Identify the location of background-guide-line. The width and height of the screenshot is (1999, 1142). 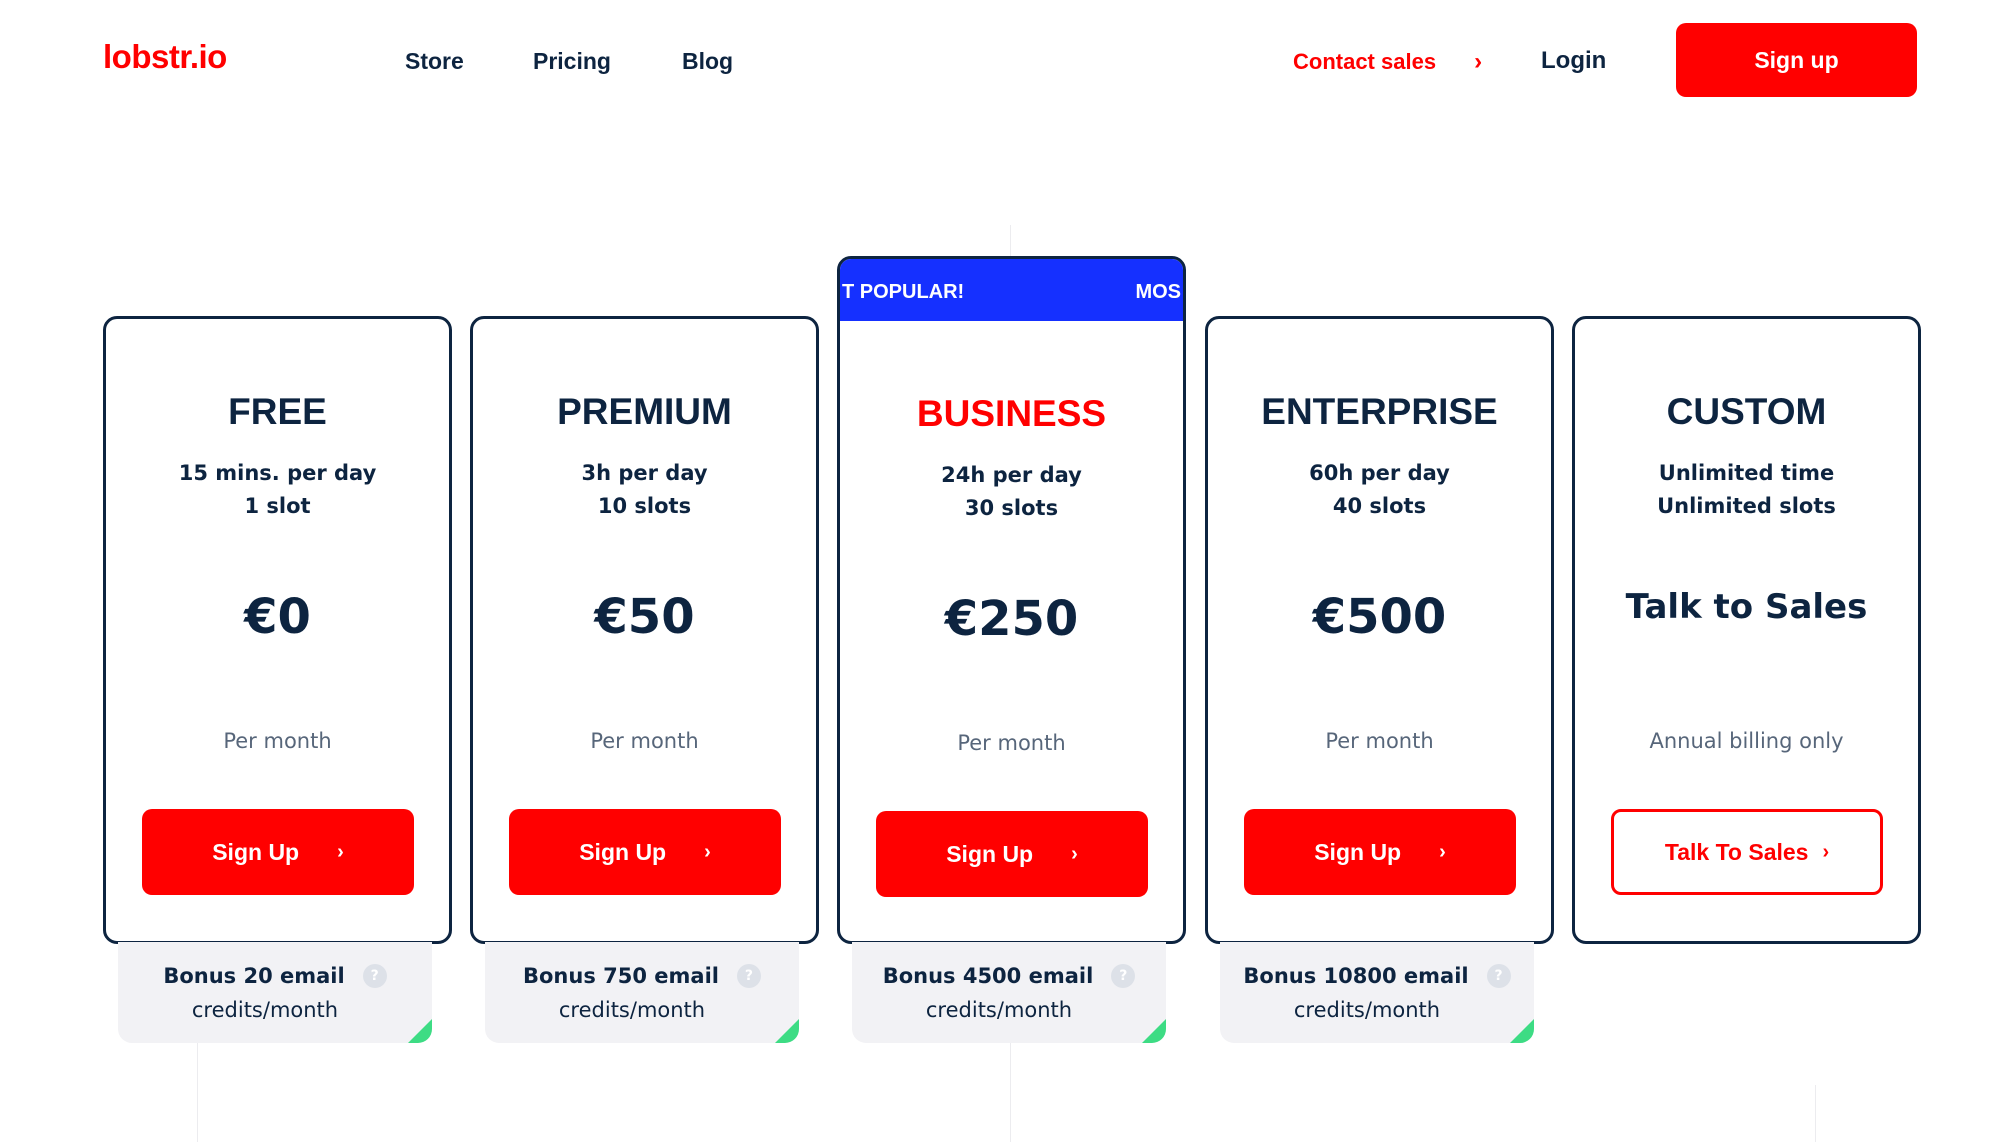
(1815, 1113).